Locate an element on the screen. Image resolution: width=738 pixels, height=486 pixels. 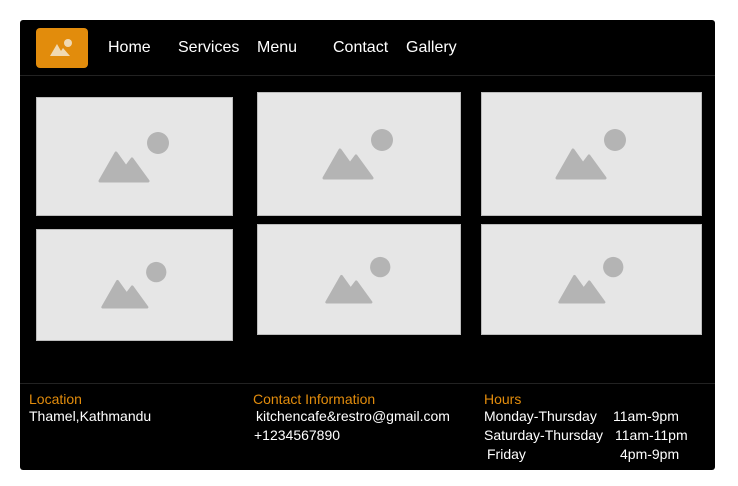
hours-time: 4pm-9pm is located at coordinates (650, 454).